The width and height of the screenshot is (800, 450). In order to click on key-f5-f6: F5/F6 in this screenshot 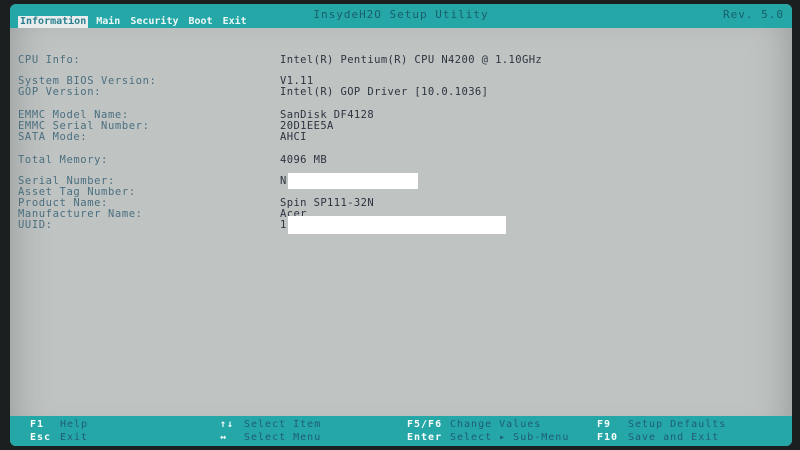, I will do `click(425, 424)`.